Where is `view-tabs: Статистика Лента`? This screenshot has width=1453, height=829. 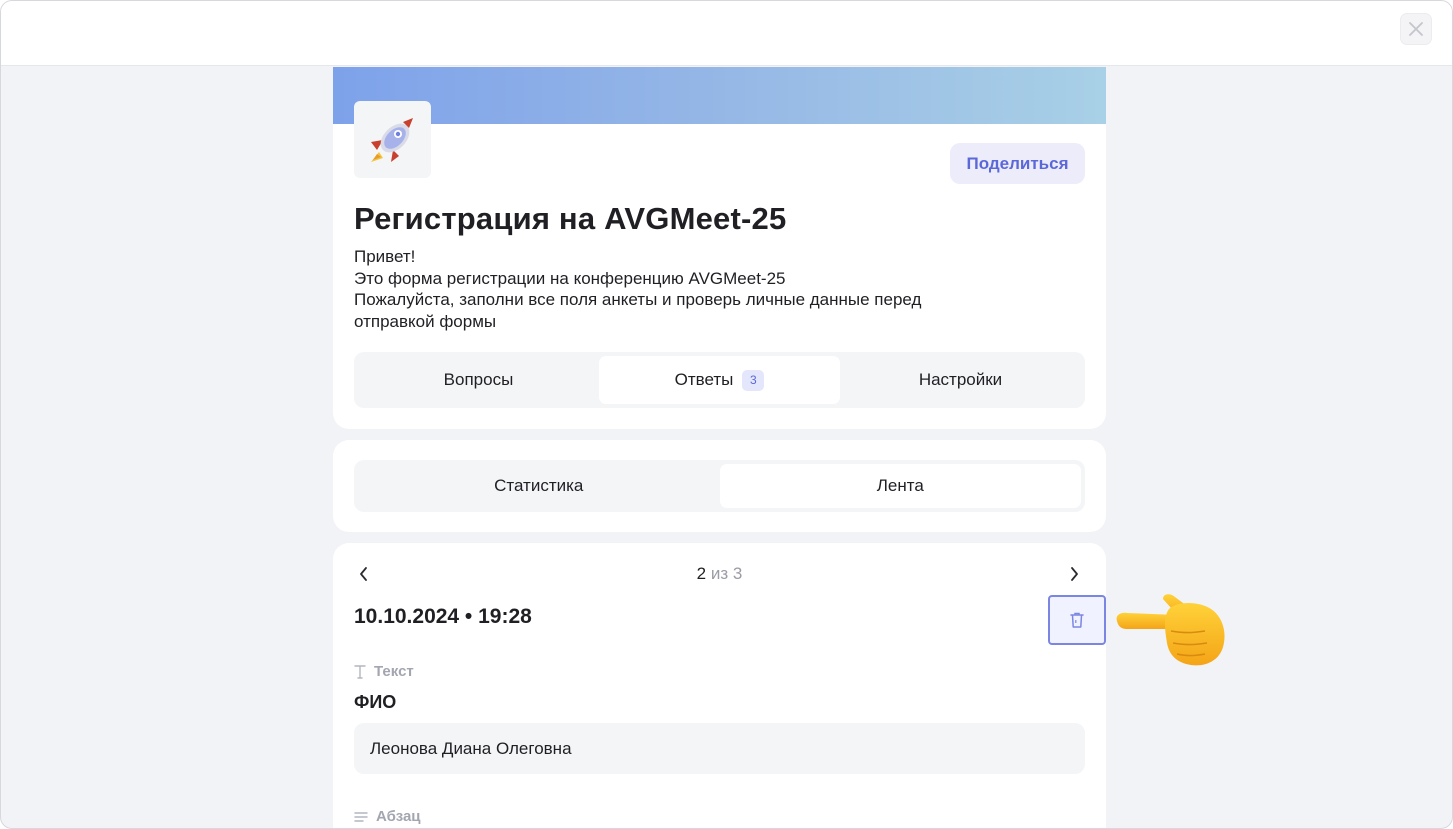 view-tabs: Статистика Лента is located at coordinates (719, 486).